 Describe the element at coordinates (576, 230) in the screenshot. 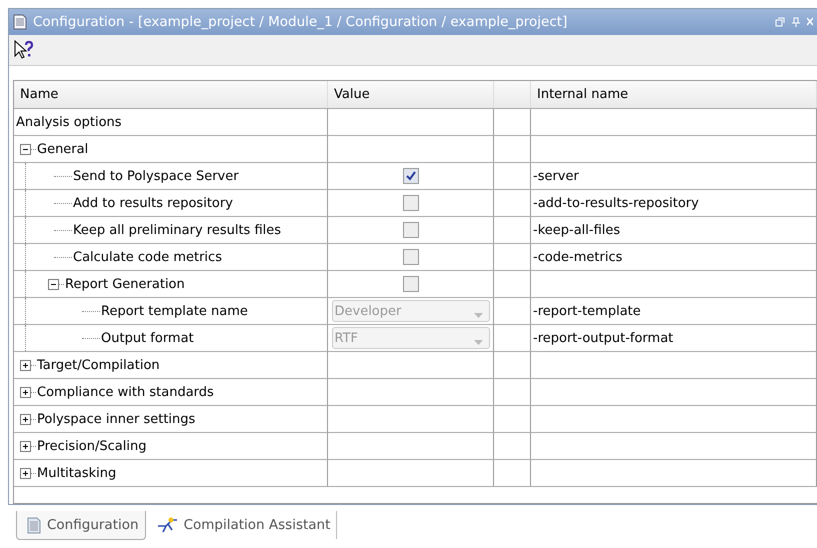

I see `internal-name: -keep-all-files` at that location.